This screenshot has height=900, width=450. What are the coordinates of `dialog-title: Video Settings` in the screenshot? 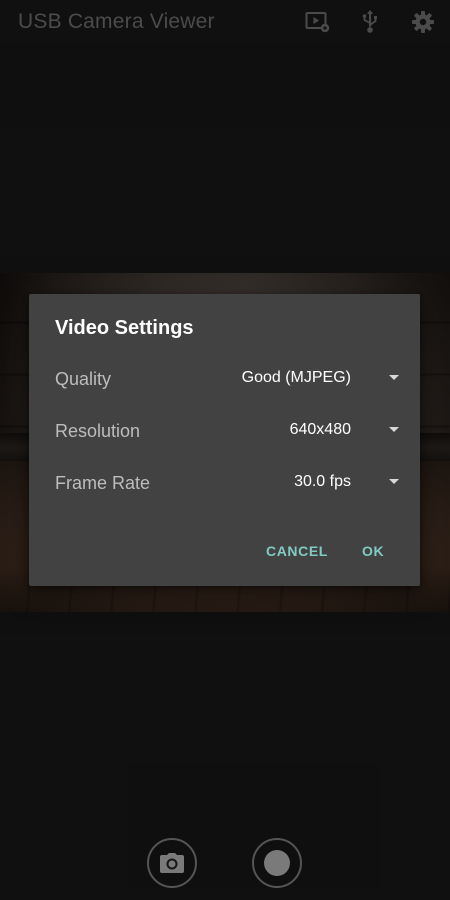 It's located at (124, 328).